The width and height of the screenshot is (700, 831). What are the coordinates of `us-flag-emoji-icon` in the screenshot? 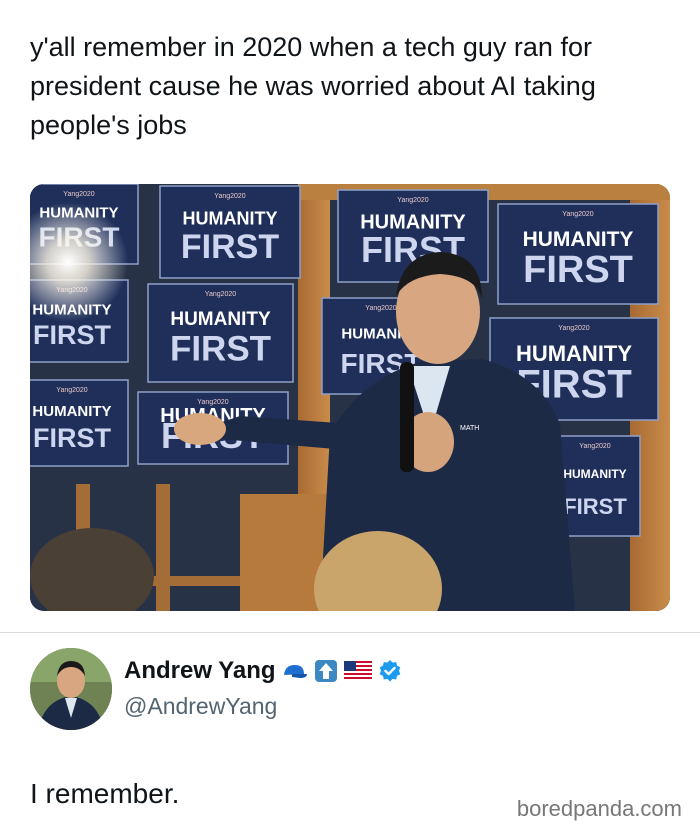 It's located at (357, 671).